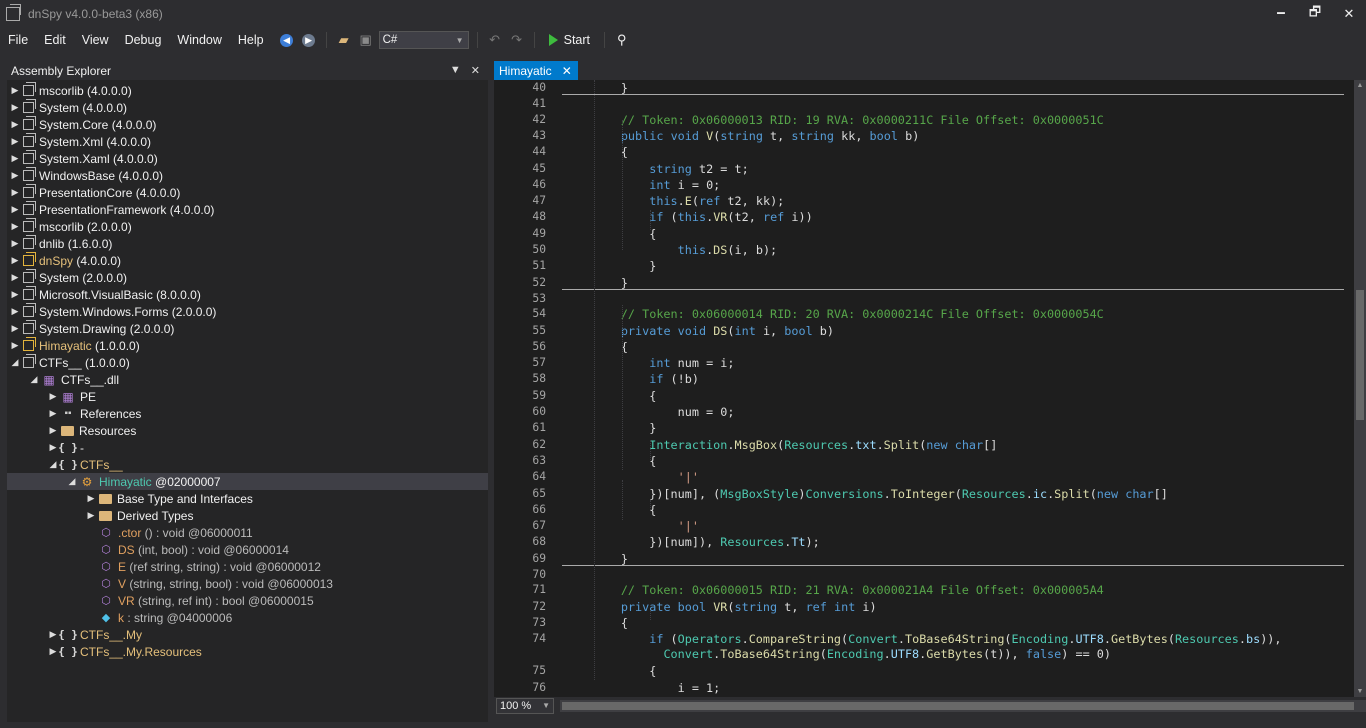 Image resolution: width=1366 pixels, height=728 pixels. I want to click on menu-edit: Edit, so click(55, 40).